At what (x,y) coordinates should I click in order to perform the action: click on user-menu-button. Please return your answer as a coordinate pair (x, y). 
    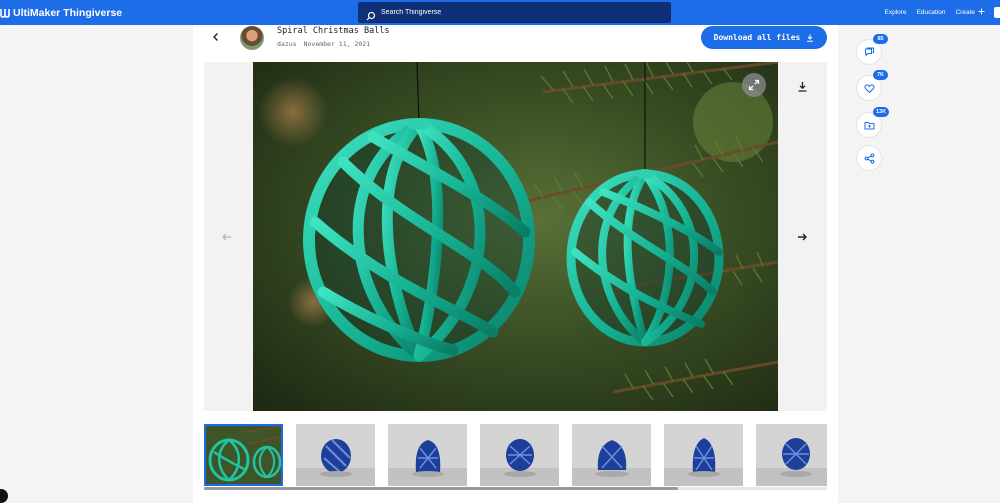
    Looking at the image, I should click on (997, 12).